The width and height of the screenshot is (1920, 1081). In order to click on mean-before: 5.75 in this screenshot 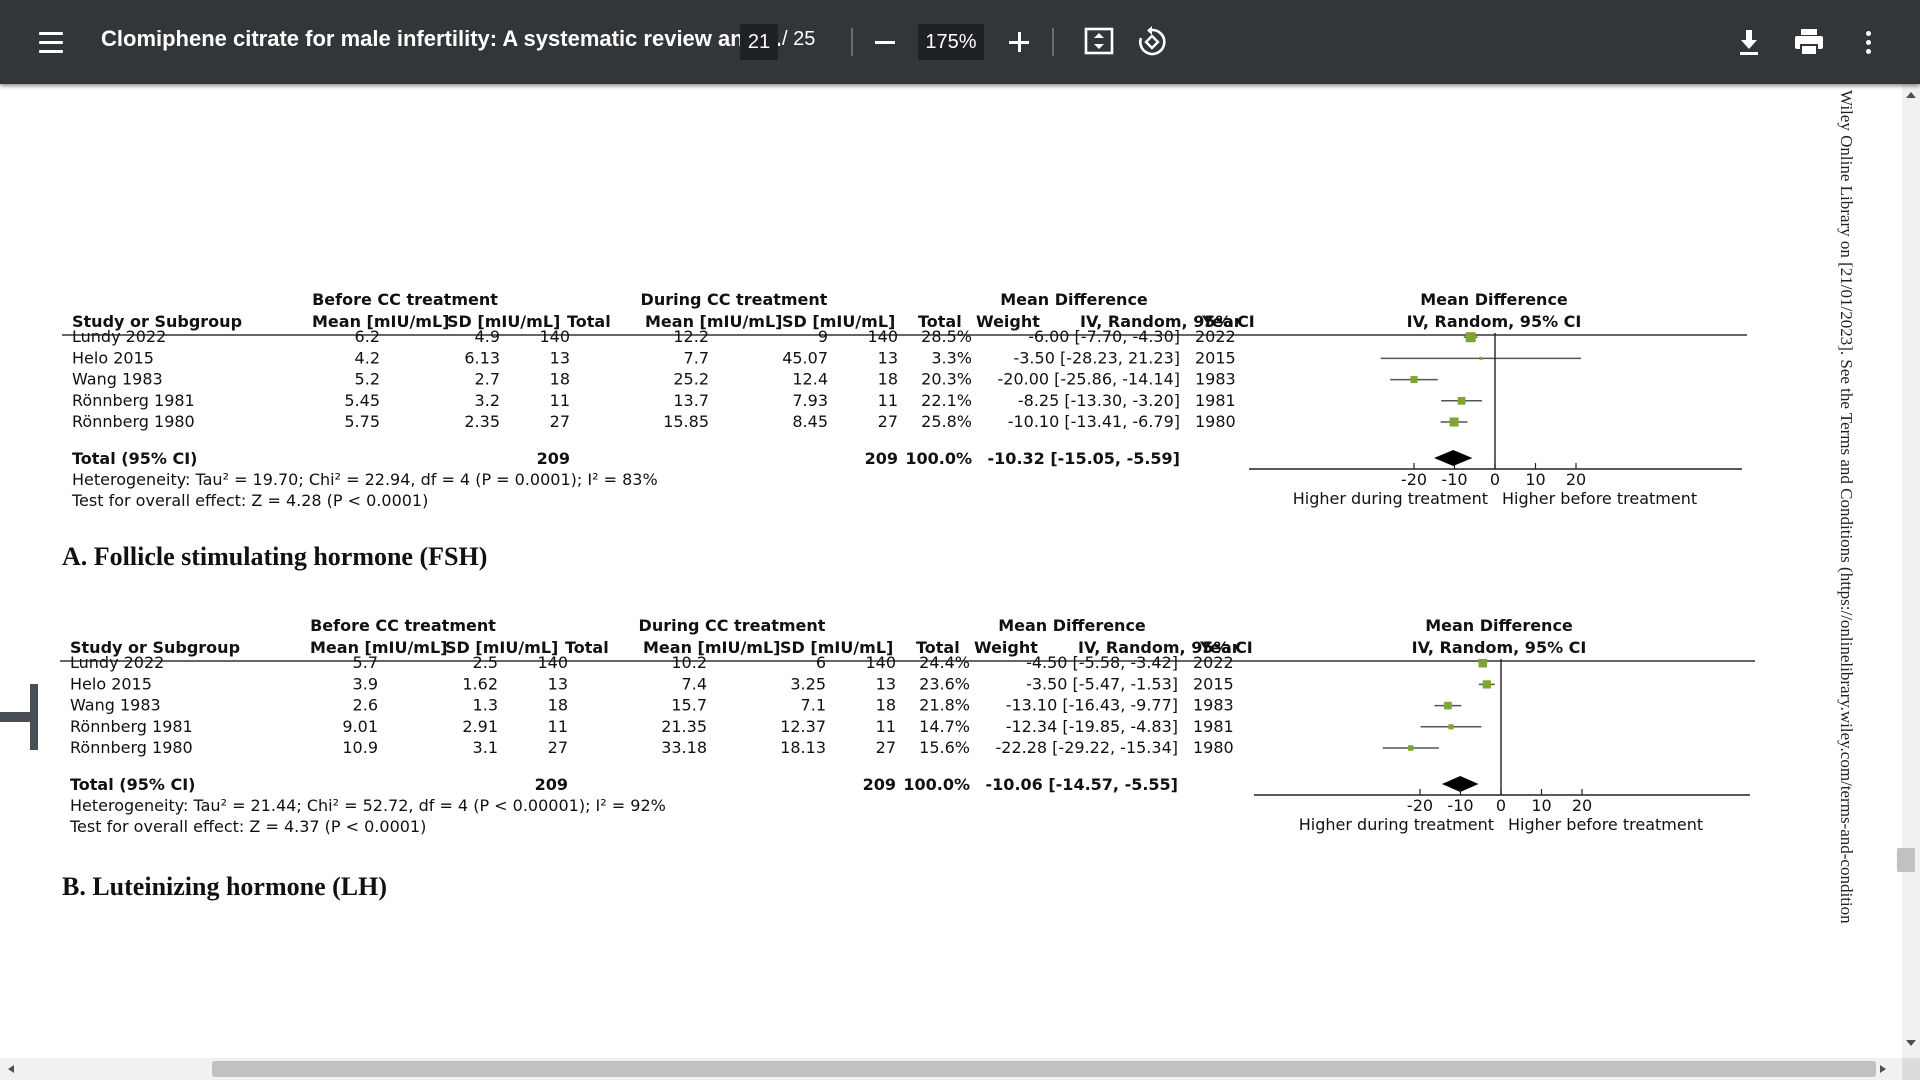, I will do `click(362, 421)`.